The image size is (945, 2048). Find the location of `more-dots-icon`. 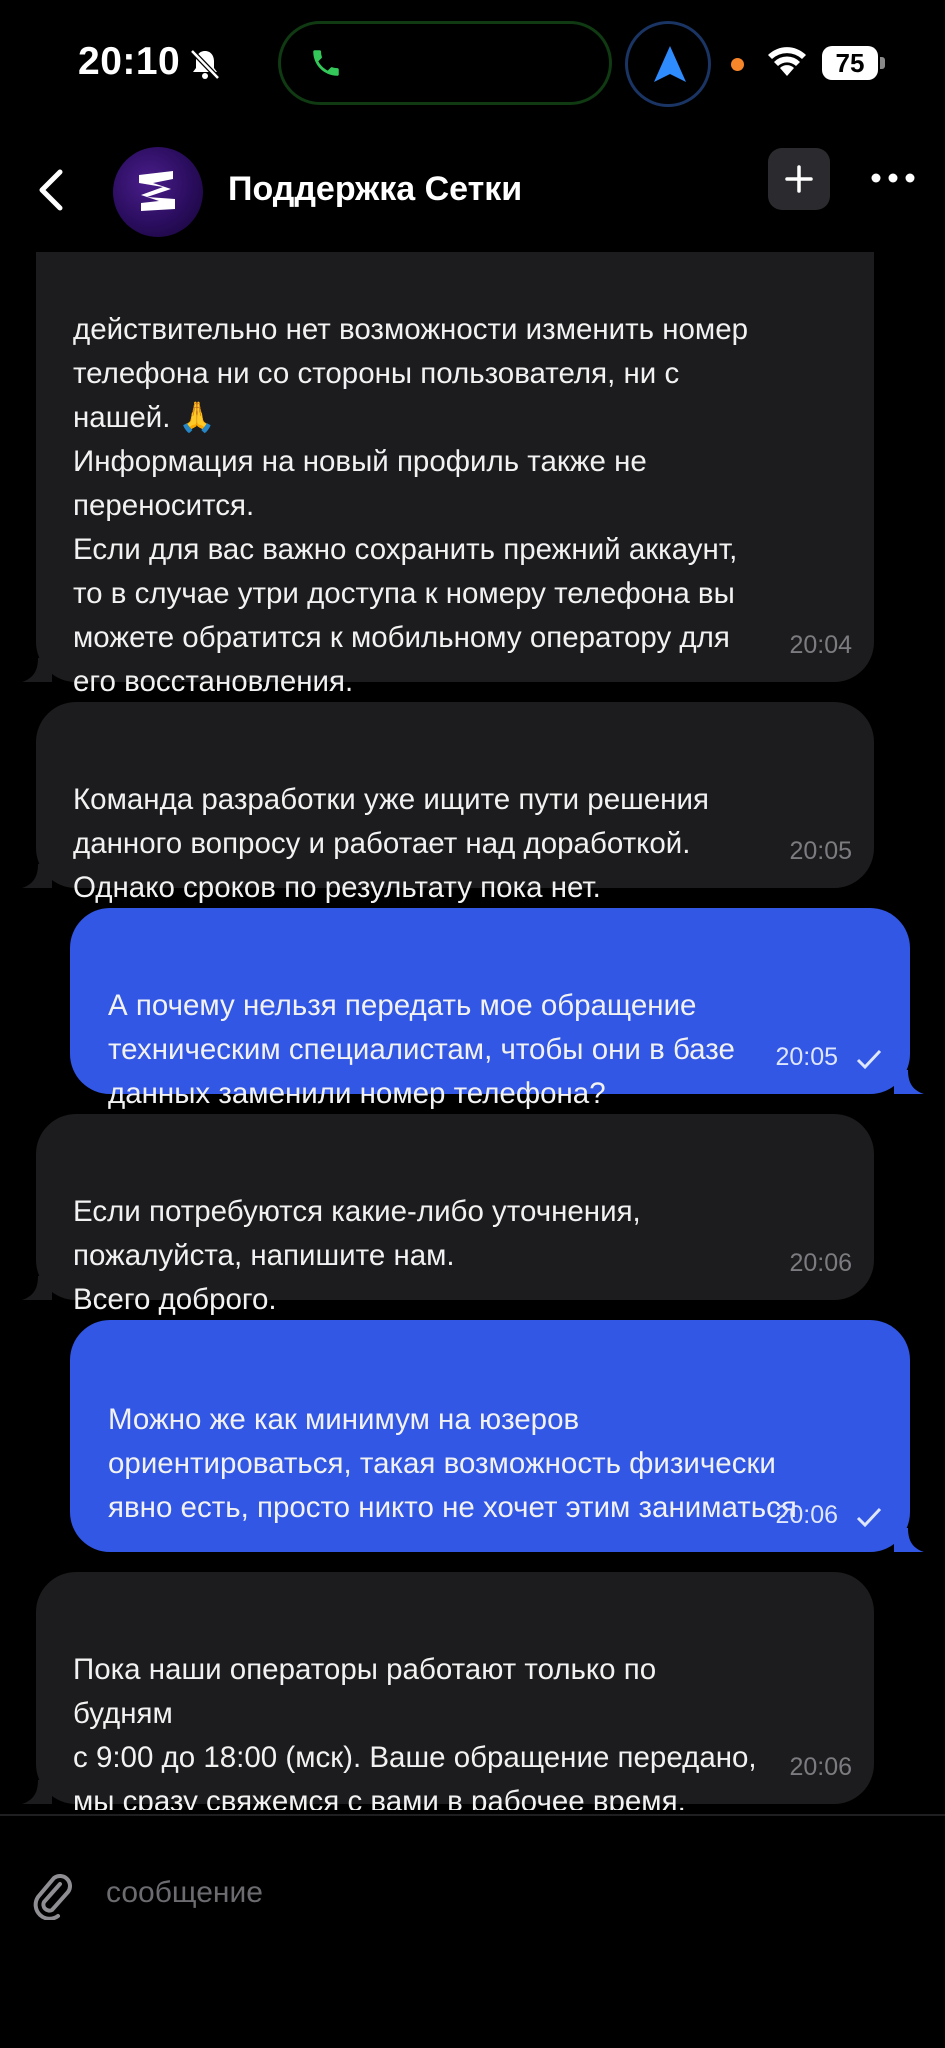

more-dots-icon is located at coordinates (893, 178).